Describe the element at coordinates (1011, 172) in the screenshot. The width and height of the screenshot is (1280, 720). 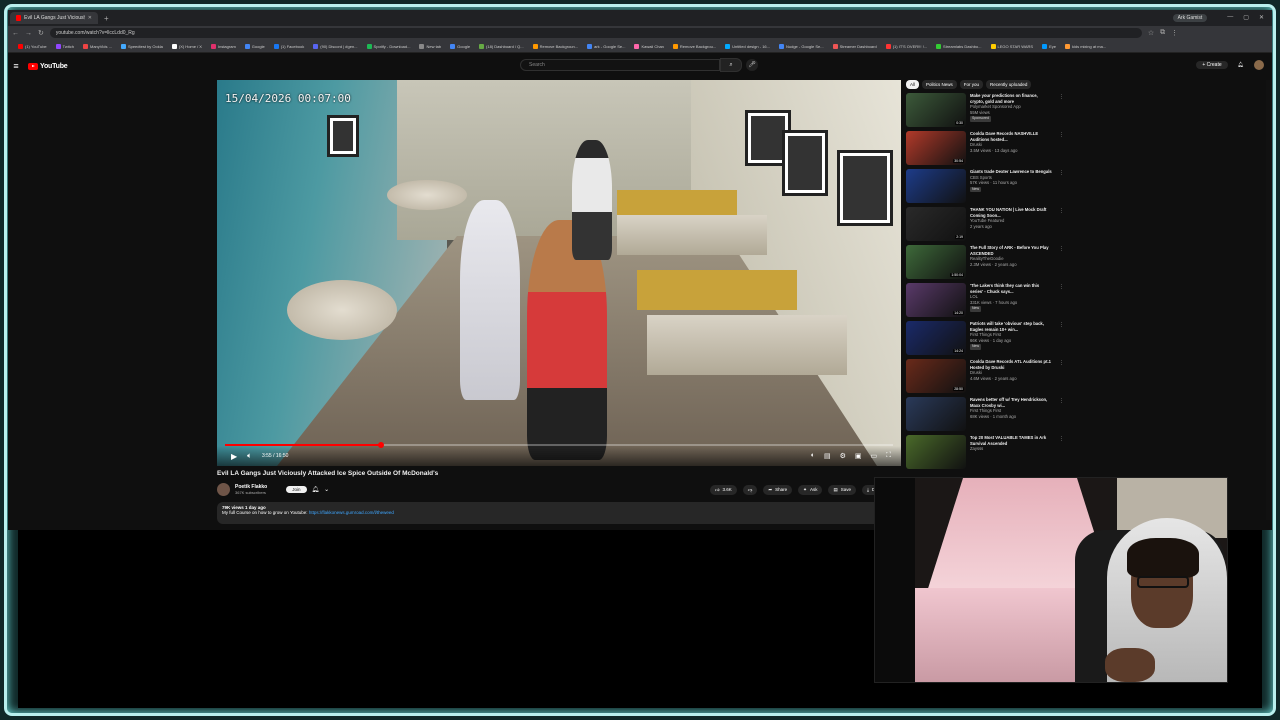
I see `recommendation-title: Giants trade Dexter Lawrence to Bengals` at that location.